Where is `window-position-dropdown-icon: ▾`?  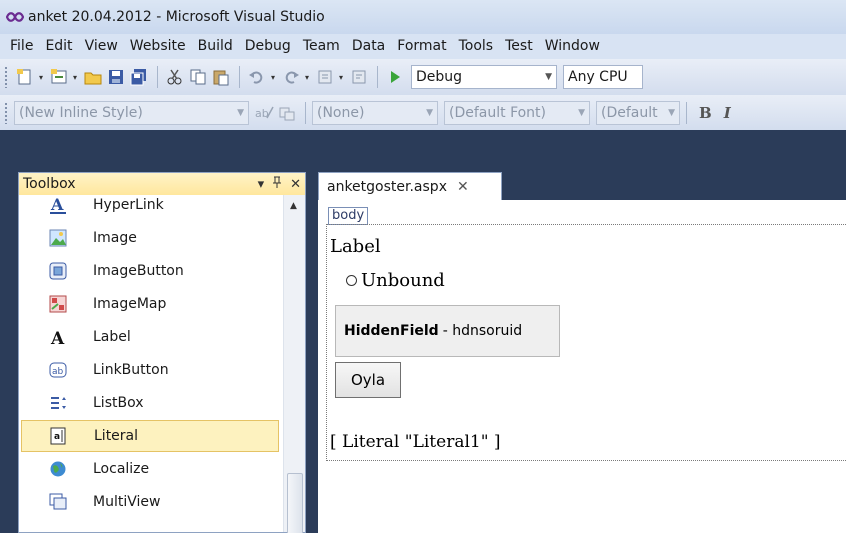
window-position-dropdown-icon: ▾ is located at coordinates (261, 184).